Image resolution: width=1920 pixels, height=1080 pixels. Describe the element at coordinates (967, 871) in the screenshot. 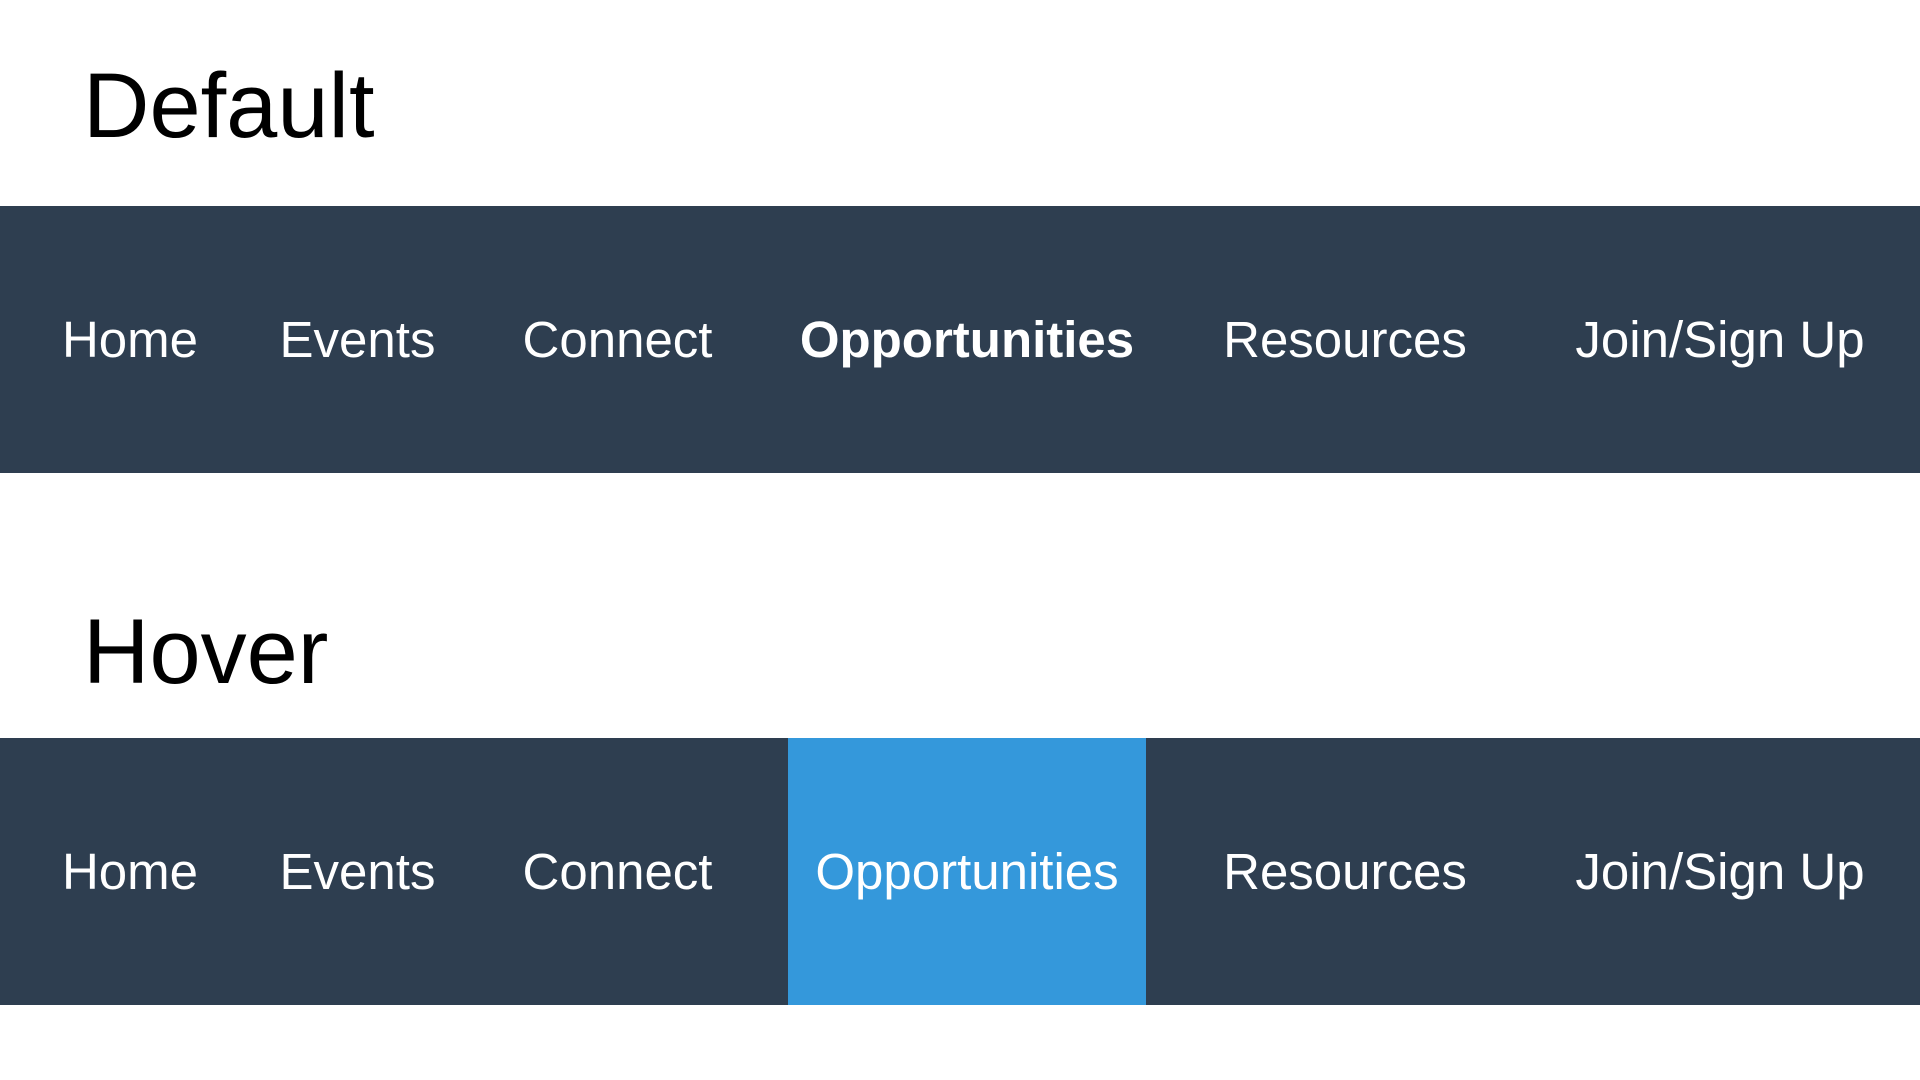

I see `nav-item-opportunities-hovered: Opportunities` at that location.